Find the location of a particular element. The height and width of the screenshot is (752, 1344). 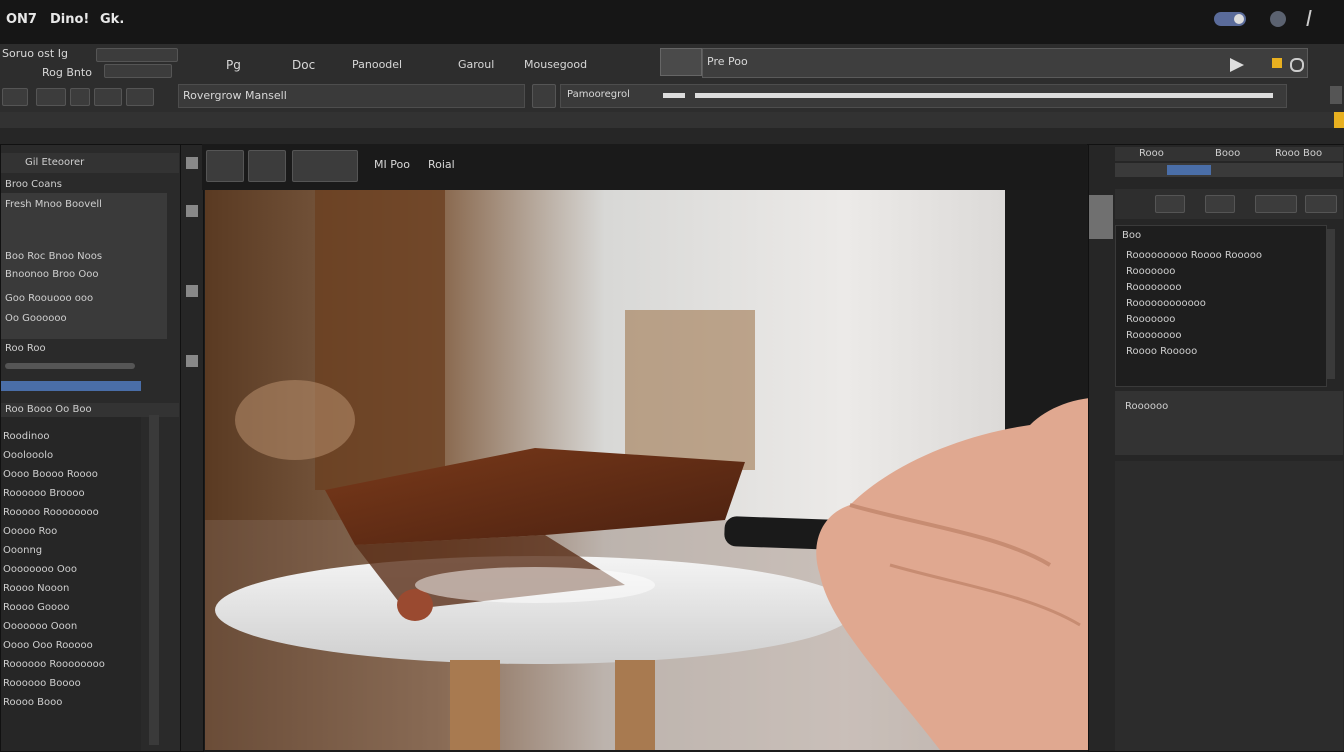

right-tab-1: Booo is located at coordinates (1227, 153).